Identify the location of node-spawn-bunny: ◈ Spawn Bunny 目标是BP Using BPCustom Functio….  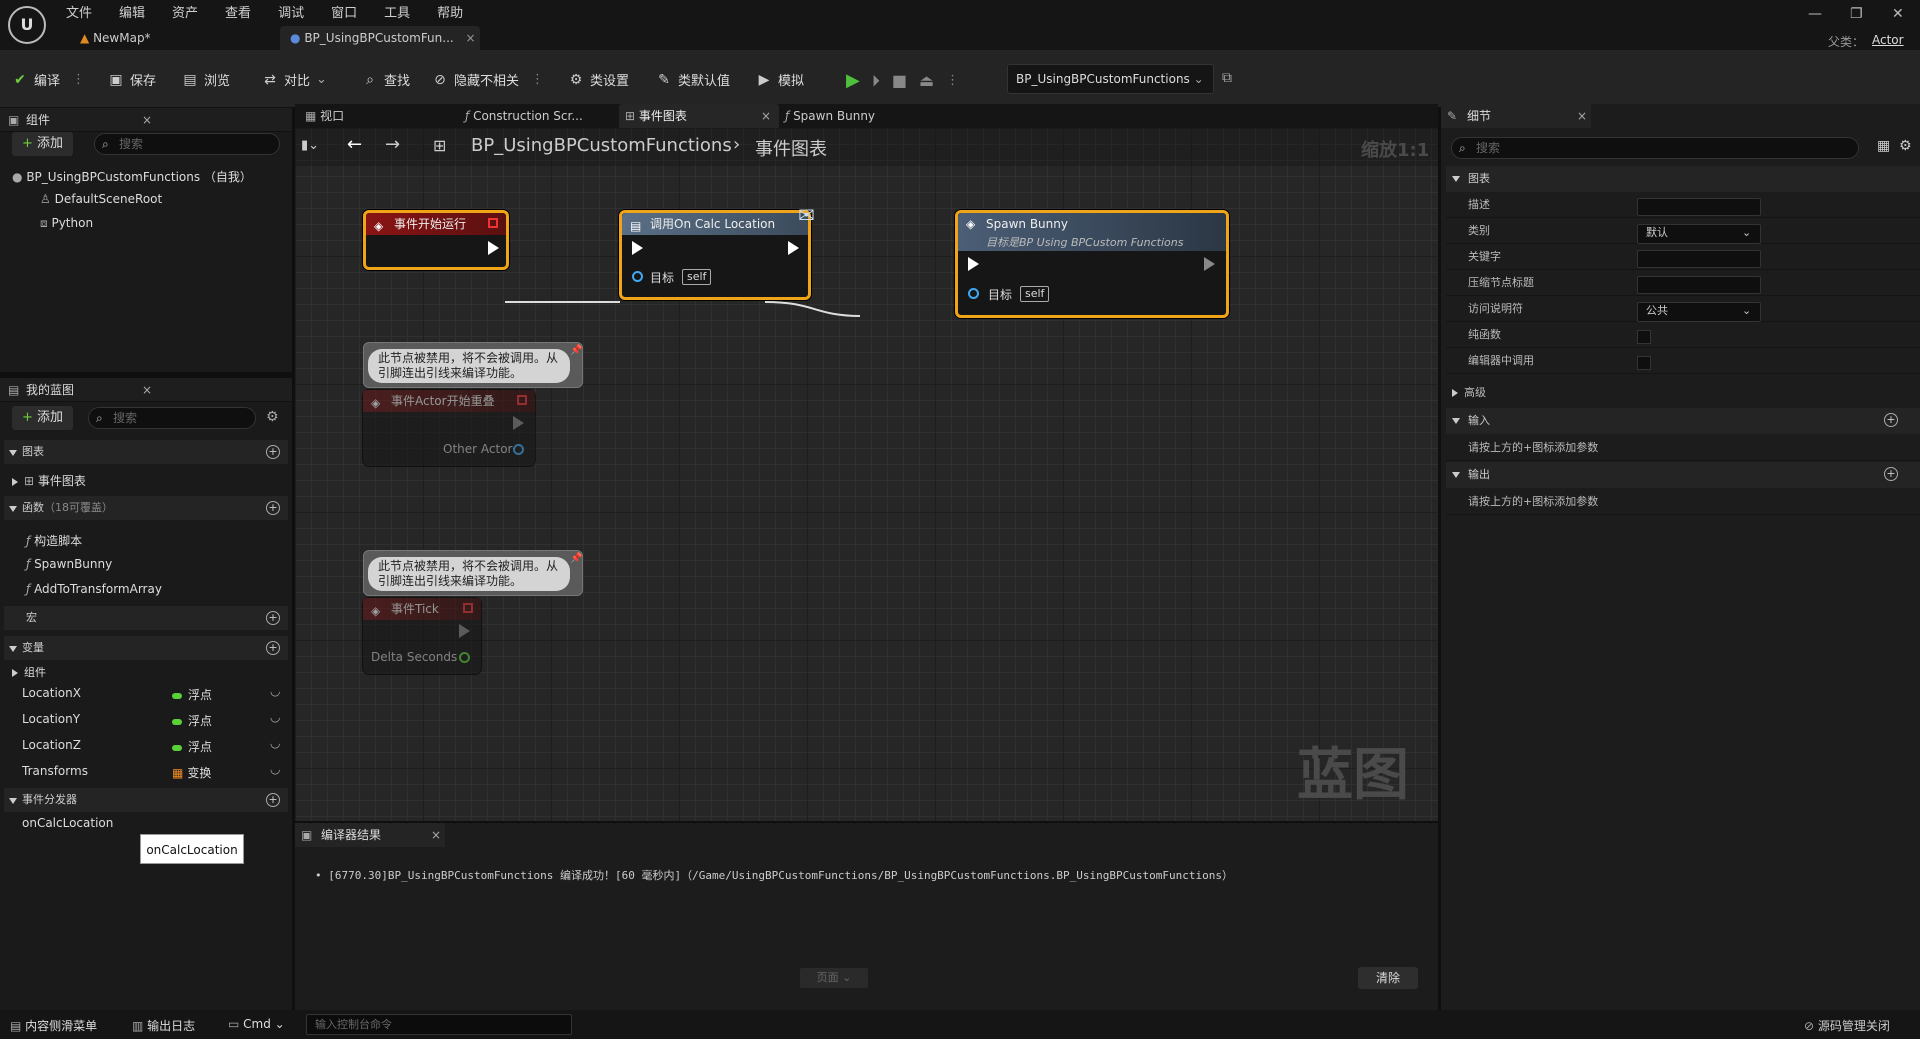
(1092, 264).